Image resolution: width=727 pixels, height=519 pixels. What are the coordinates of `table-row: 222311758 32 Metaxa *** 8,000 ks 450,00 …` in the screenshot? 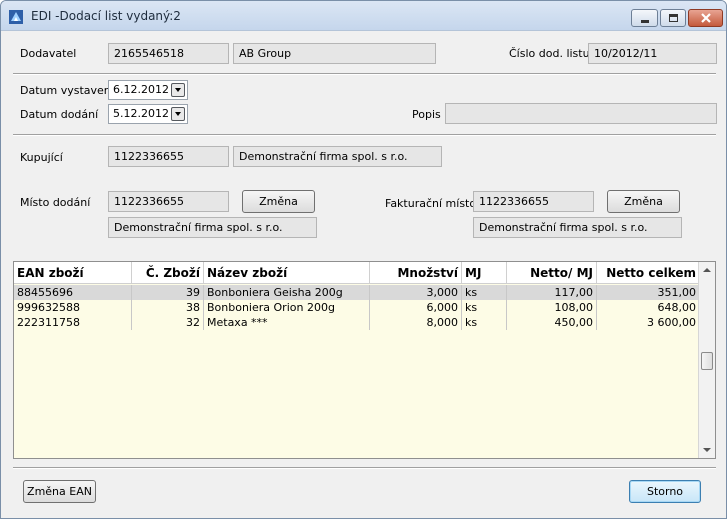 It's located at (356, 322).